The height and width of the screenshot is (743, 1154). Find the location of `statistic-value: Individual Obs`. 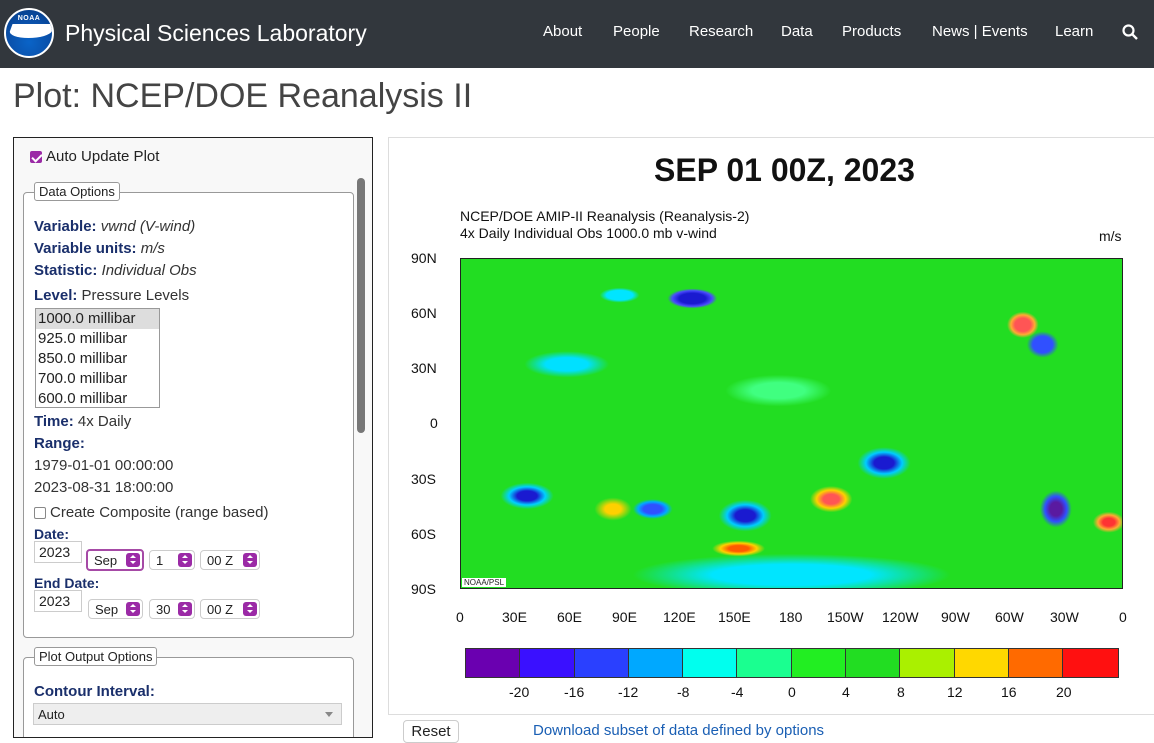

statistic-value: Individual Obs is located at coordinates (149, 270).